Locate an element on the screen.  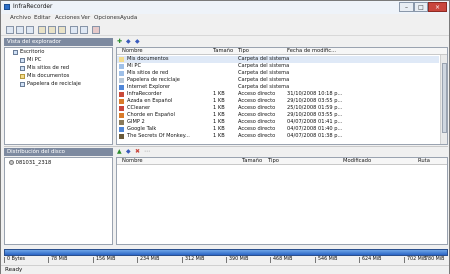
splitter is located at coordinates (226, 146).